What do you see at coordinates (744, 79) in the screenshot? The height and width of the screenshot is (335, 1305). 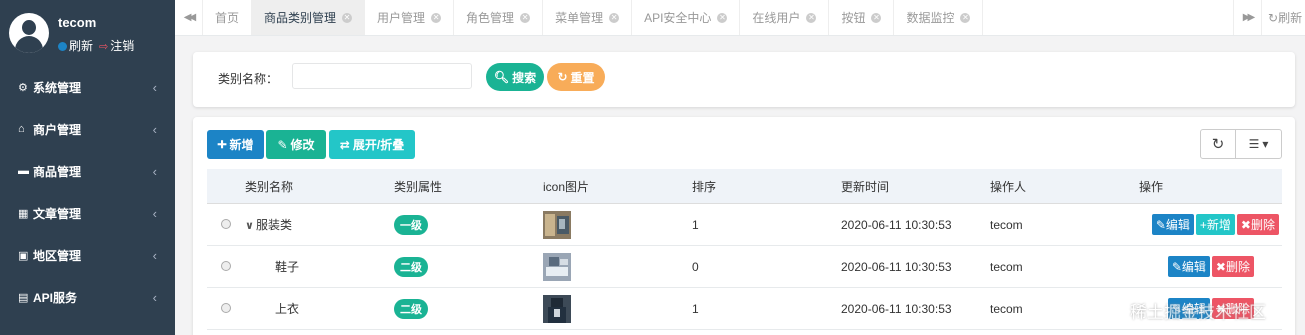 I see `search-panel: 类别名称： 🔍︎ 搜索 ↻ 重置` at bounding box center [744, 79].